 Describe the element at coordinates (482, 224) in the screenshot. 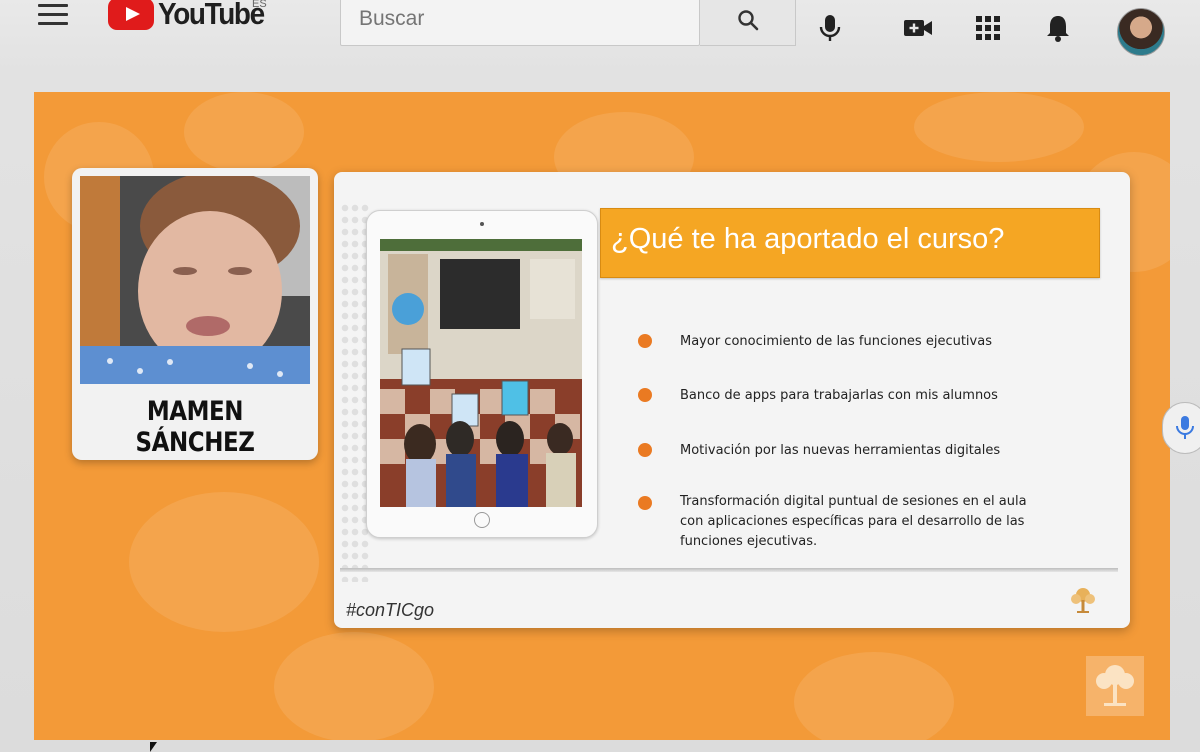

I see `tablet-camera` at that location.